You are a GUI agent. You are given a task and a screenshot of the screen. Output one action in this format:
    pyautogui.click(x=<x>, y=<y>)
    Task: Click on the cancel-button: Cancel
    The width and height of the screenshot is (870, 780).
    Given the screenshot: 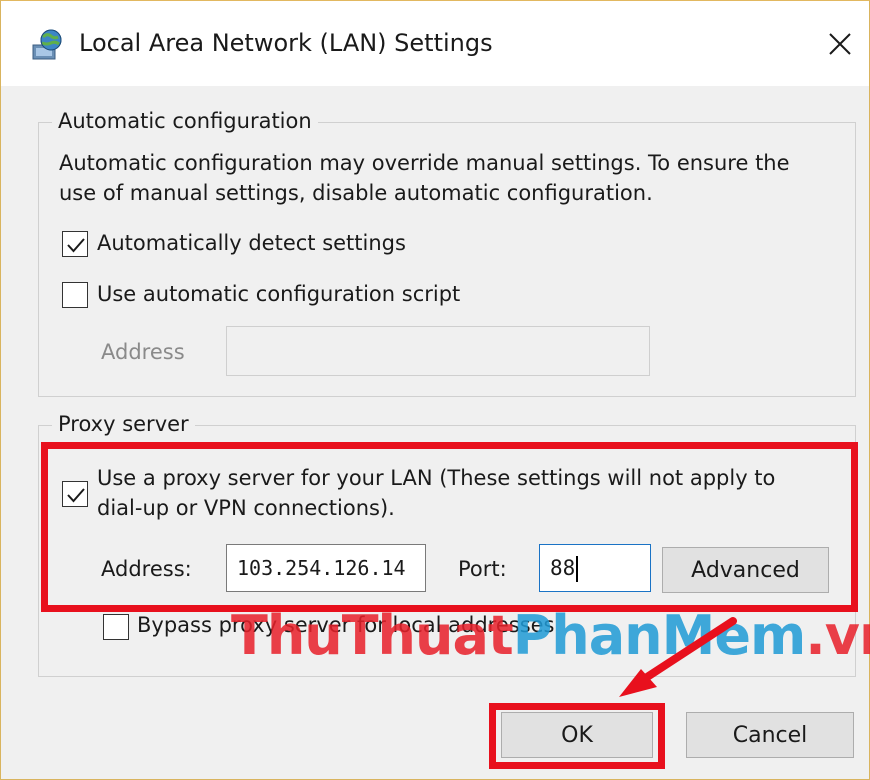 What is the action you would take?
    pyautogui.click(x=770, y=735)
    